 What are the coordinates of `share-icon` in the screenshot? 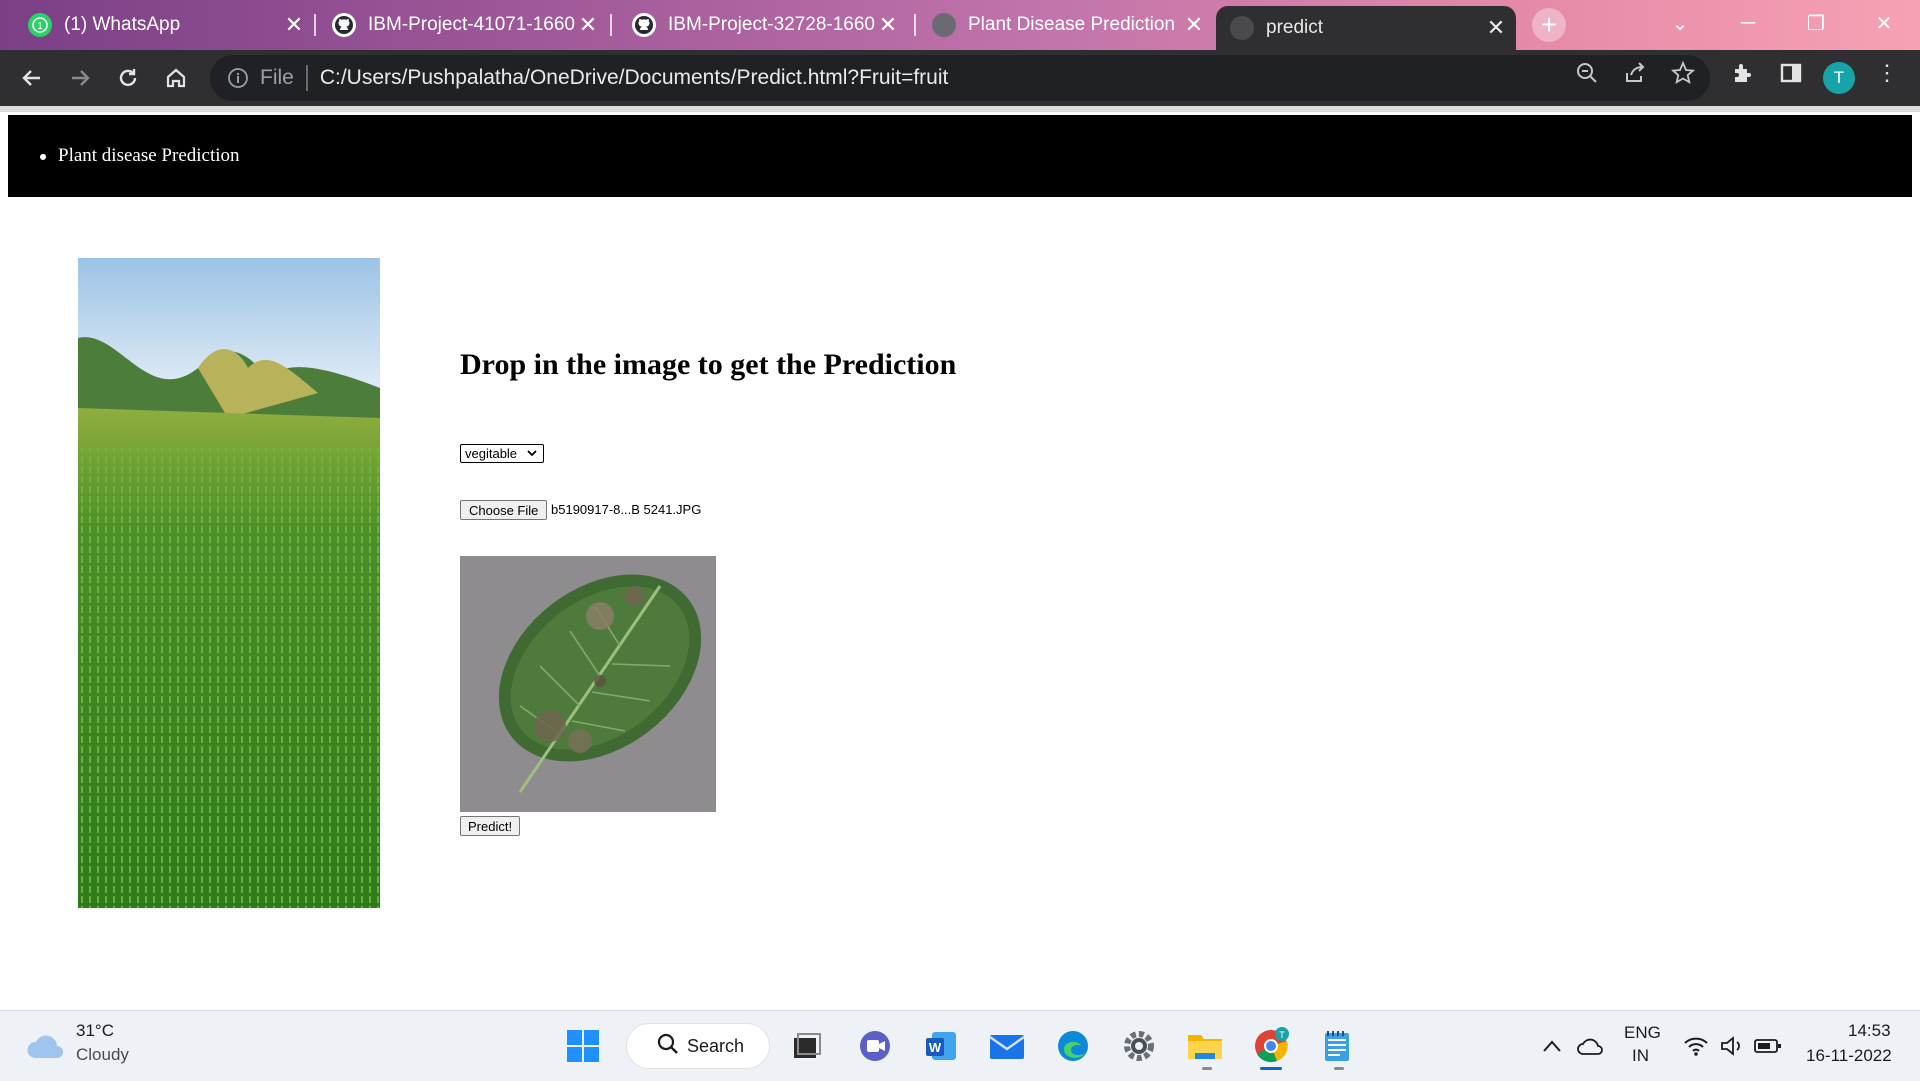 It's located at (1635, 73).